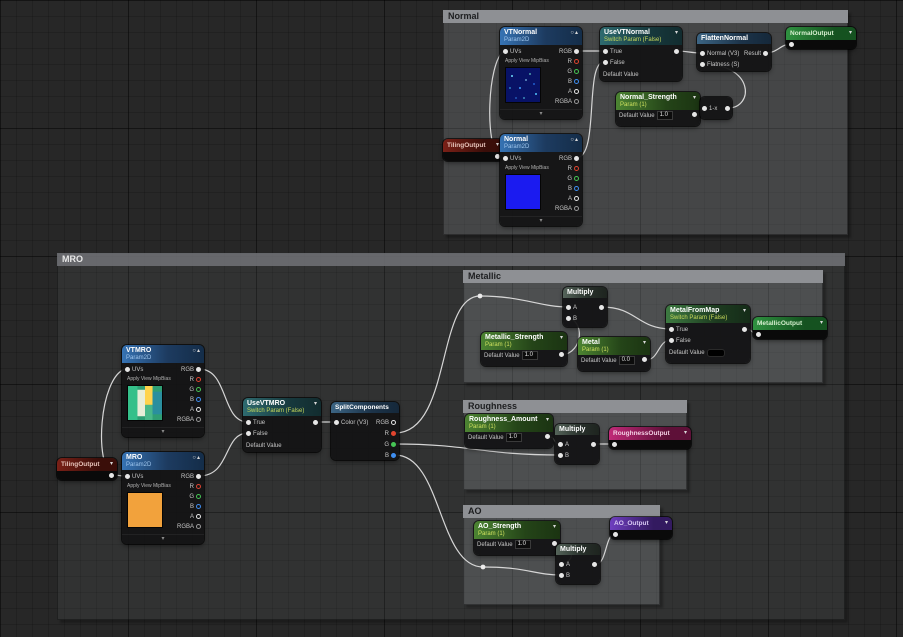  Describe the element at coordinates (658, 101) in the screenshot. I see `node-header: Normal_Strength Param (1) ▾` at that location.